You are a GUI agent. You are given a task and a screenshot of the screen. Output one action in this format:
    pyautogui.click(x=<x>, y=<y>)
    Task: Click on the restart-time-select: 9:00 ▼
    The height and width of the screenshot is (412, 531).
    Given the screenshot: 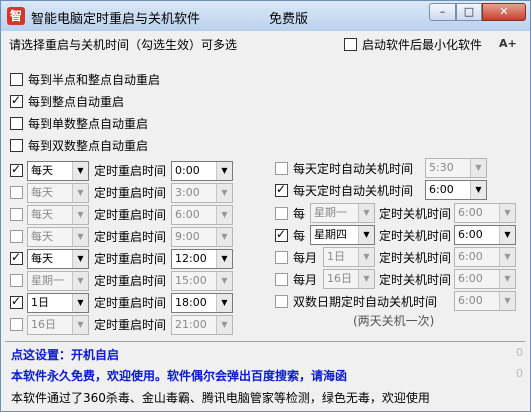 What is the action you would take?
    pyautogui.click(x=202, y=237)
    